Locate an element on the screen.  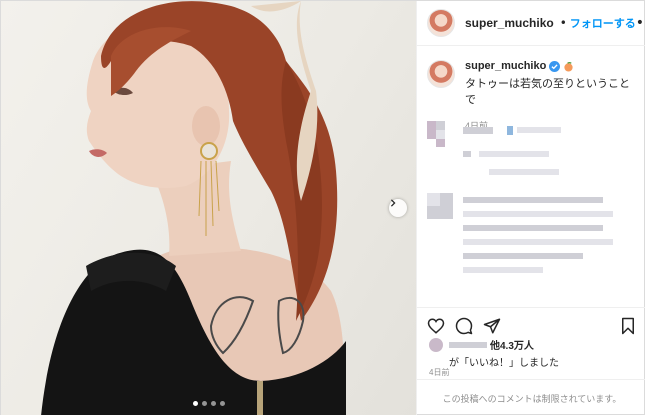
paper-plane-icon is located at coordinates (492, 325).